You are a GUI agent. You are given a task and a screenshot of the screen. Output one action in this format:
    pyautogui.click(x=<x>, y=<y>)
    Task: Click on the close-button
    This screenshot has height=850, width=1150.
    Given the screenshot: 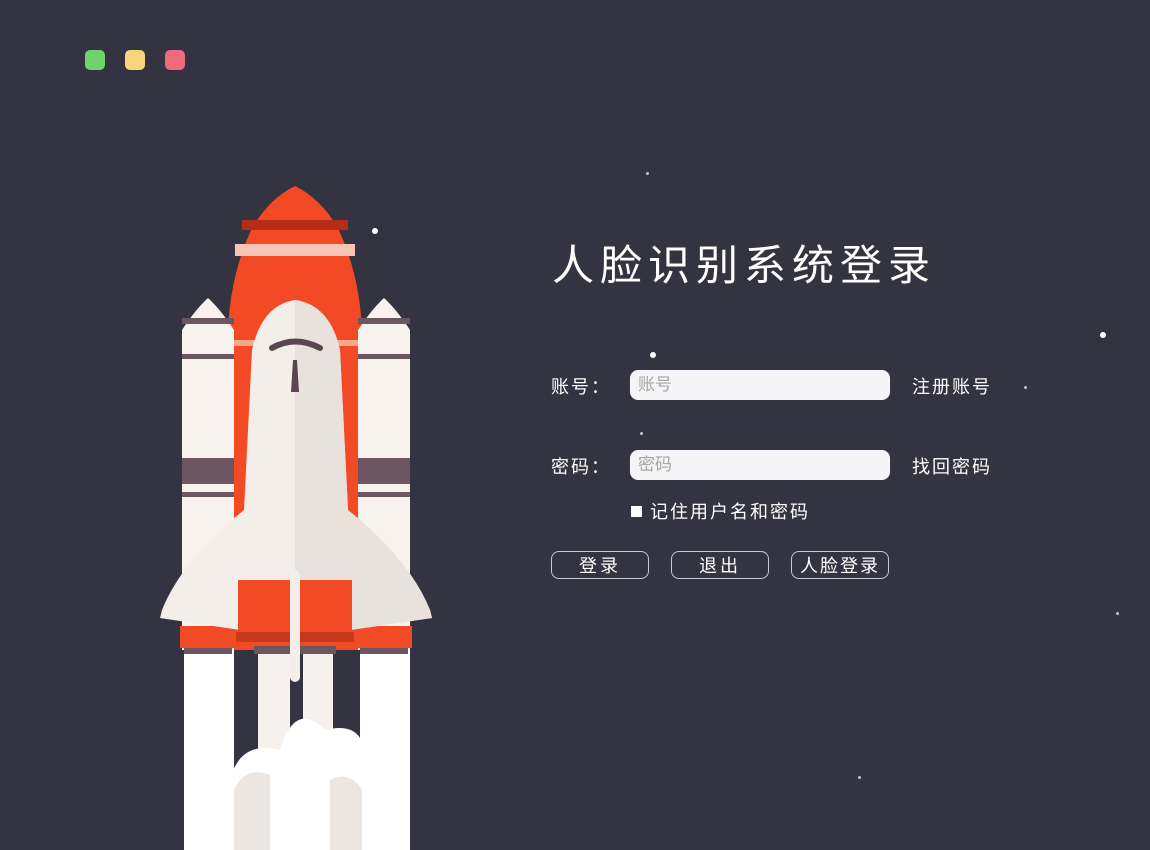 What is the action you would take?
    pyautogui.click(x=175, y=60)
    